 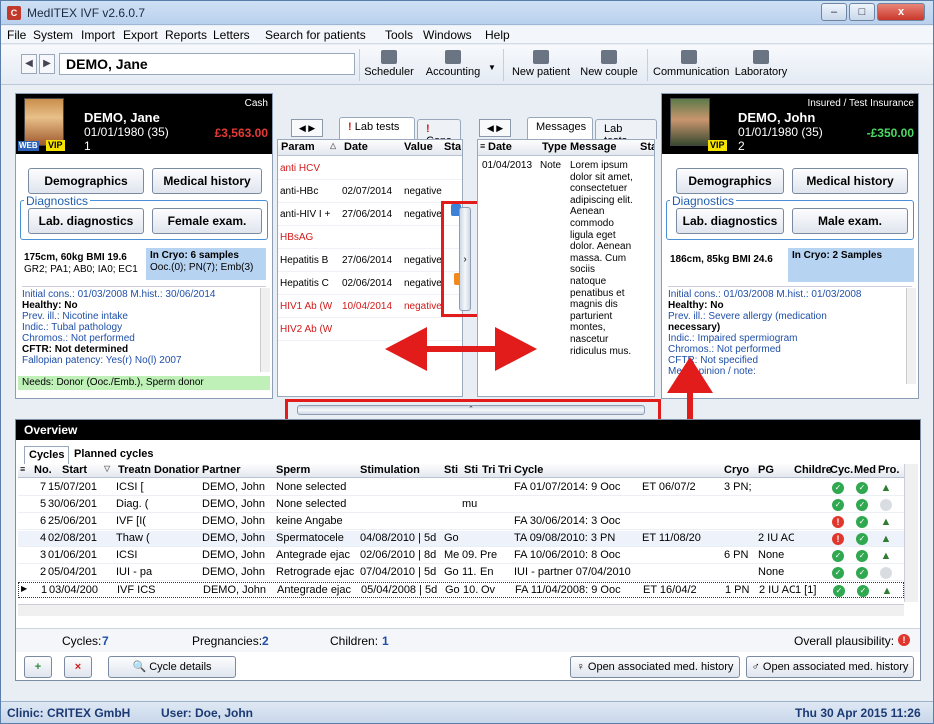 What do you see at coordinates (221, 470) in the screenshot?
I see `col-partner: Partner` at bounding box center [221, 470].